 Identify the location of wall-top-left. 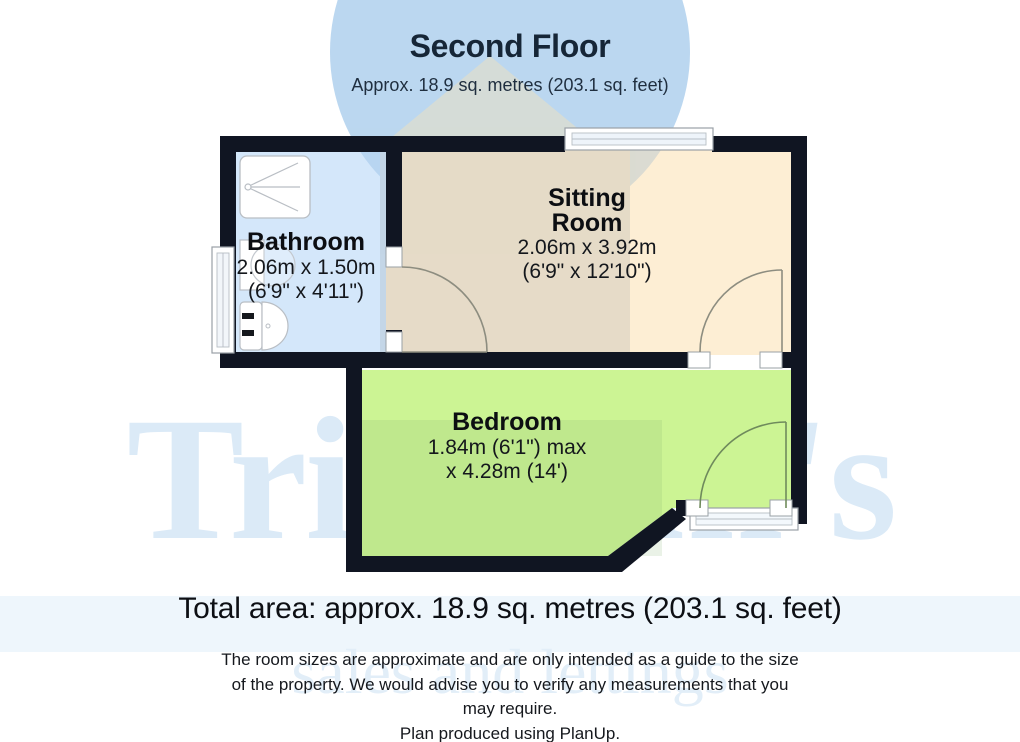
(392, 144).